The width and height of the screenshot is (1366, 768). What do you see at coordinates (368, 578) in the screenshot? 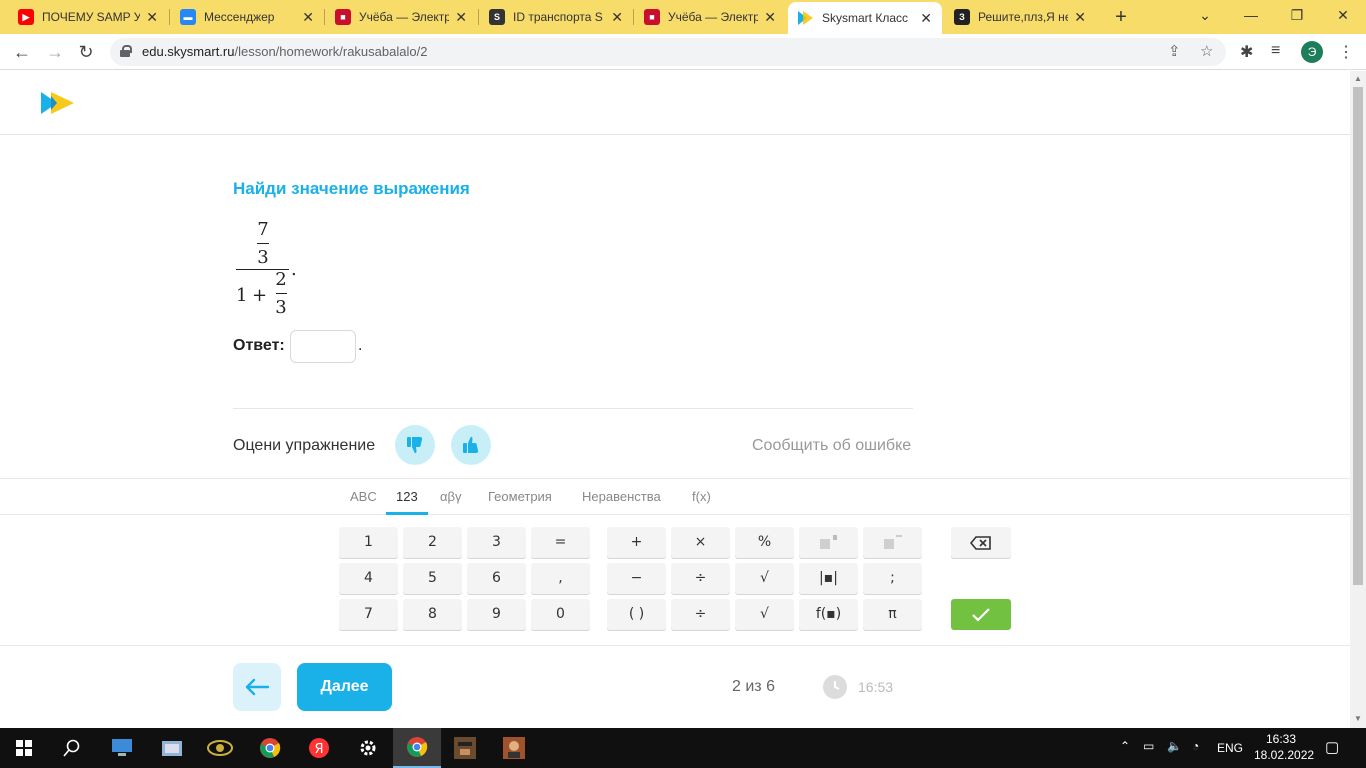
I see `key-4: 4` at bounding box center [368, 578].